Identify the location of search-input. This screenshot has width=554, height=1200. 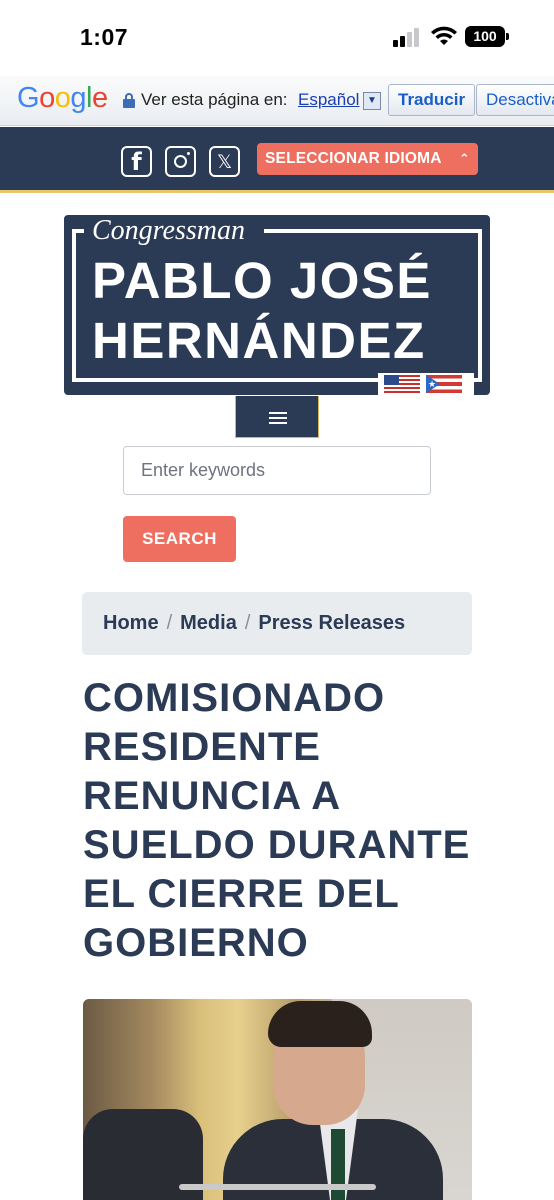
(277, 470).